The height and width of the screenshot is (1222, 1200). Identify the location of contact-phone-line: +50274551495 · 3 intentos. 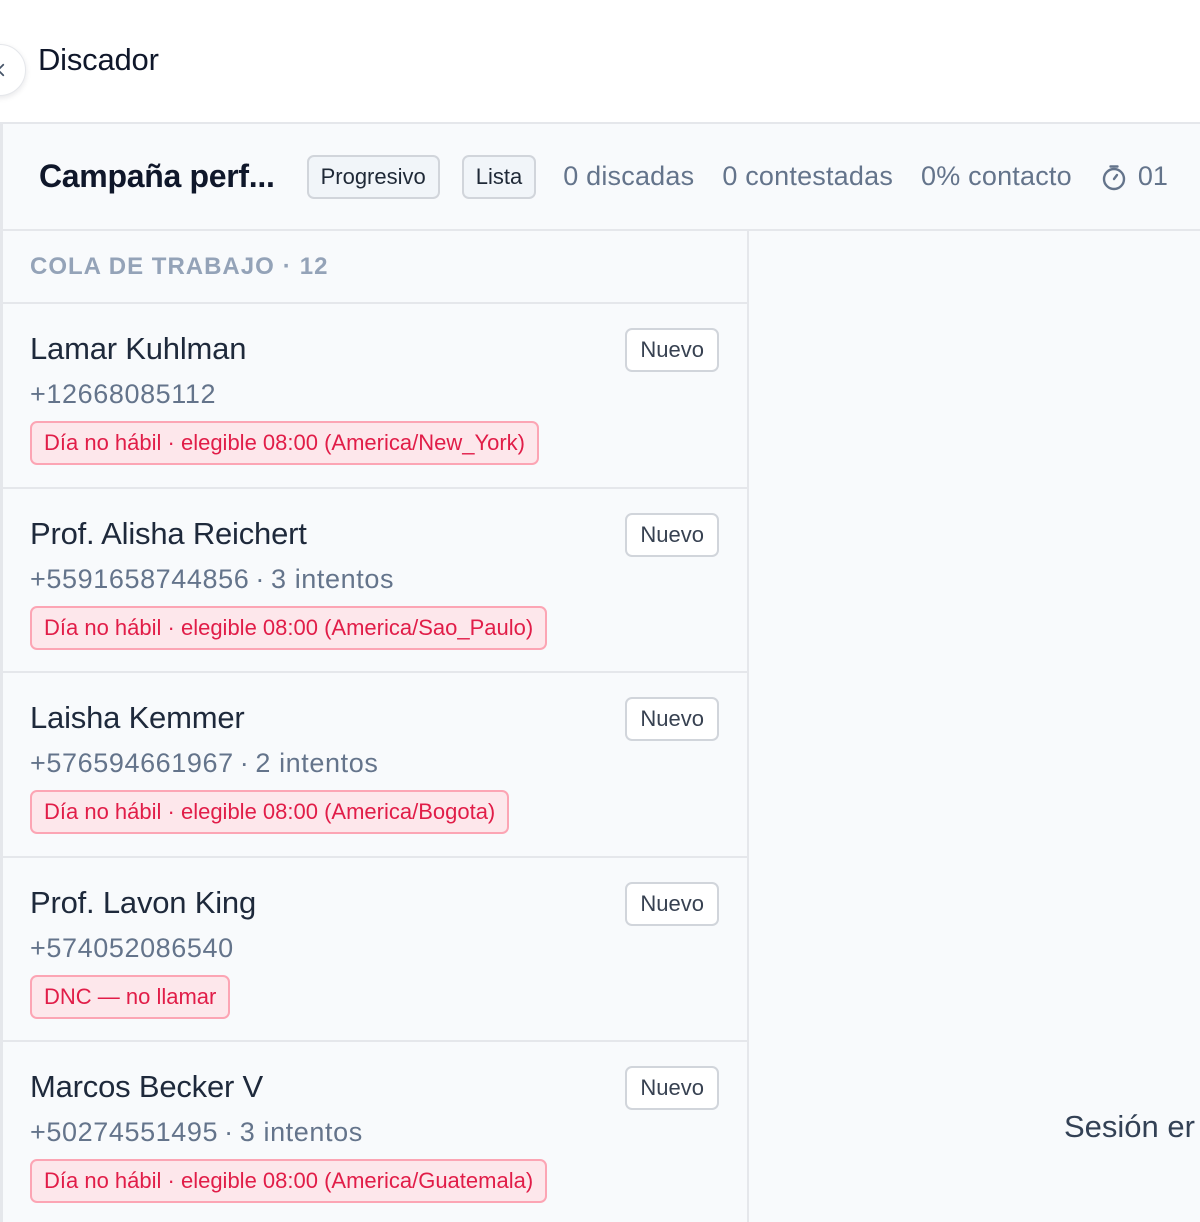
(196, 1132).